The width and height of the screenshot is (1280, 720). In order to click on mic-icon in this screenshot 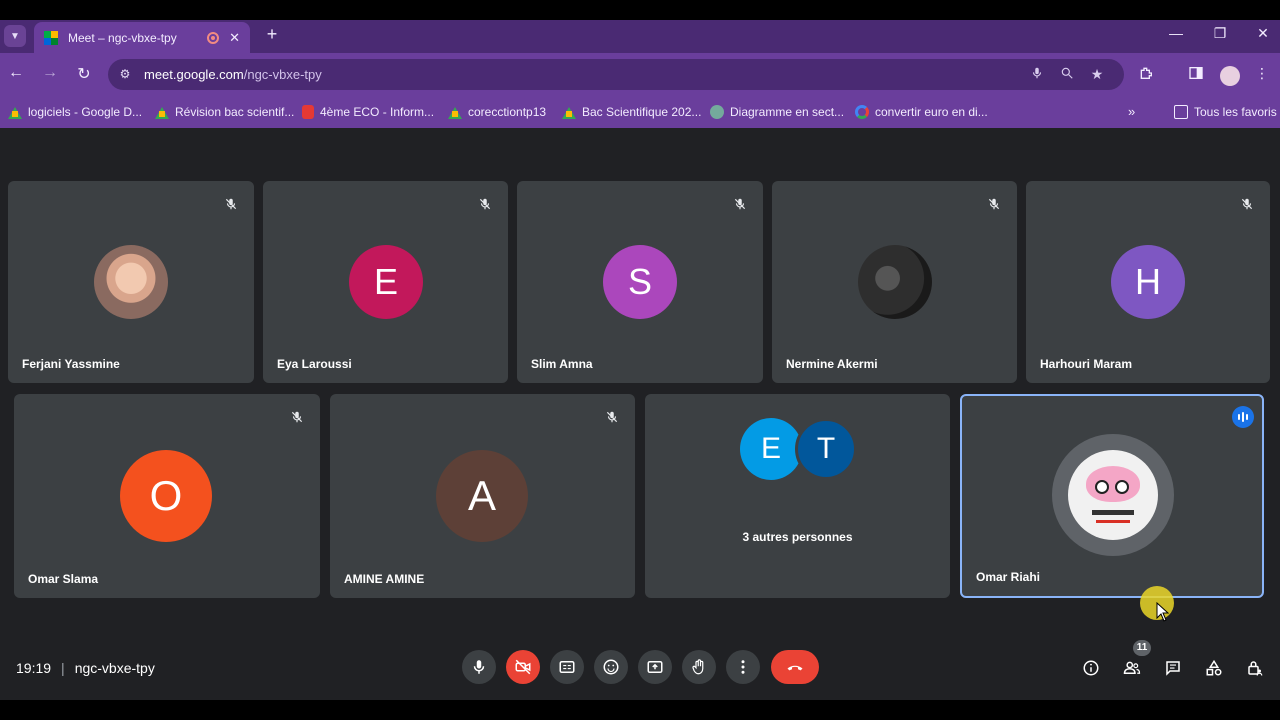, I will do `click(479, 667)`.